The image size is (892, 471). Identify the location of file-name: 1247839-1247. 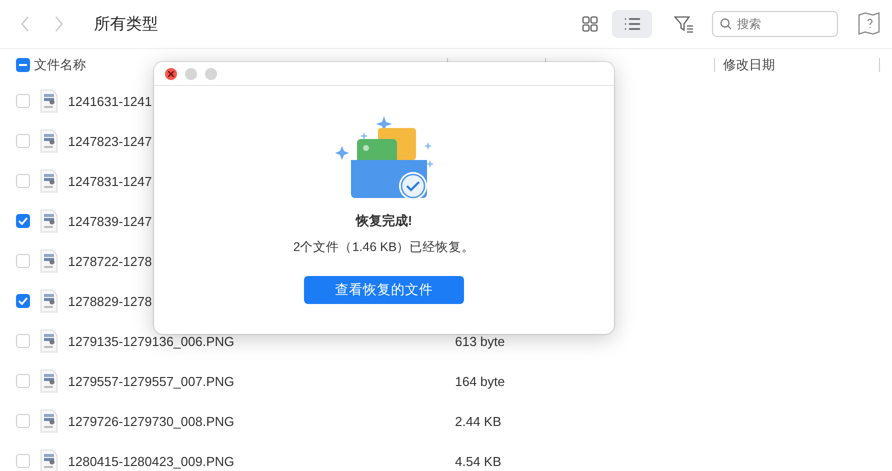
(110, 221).